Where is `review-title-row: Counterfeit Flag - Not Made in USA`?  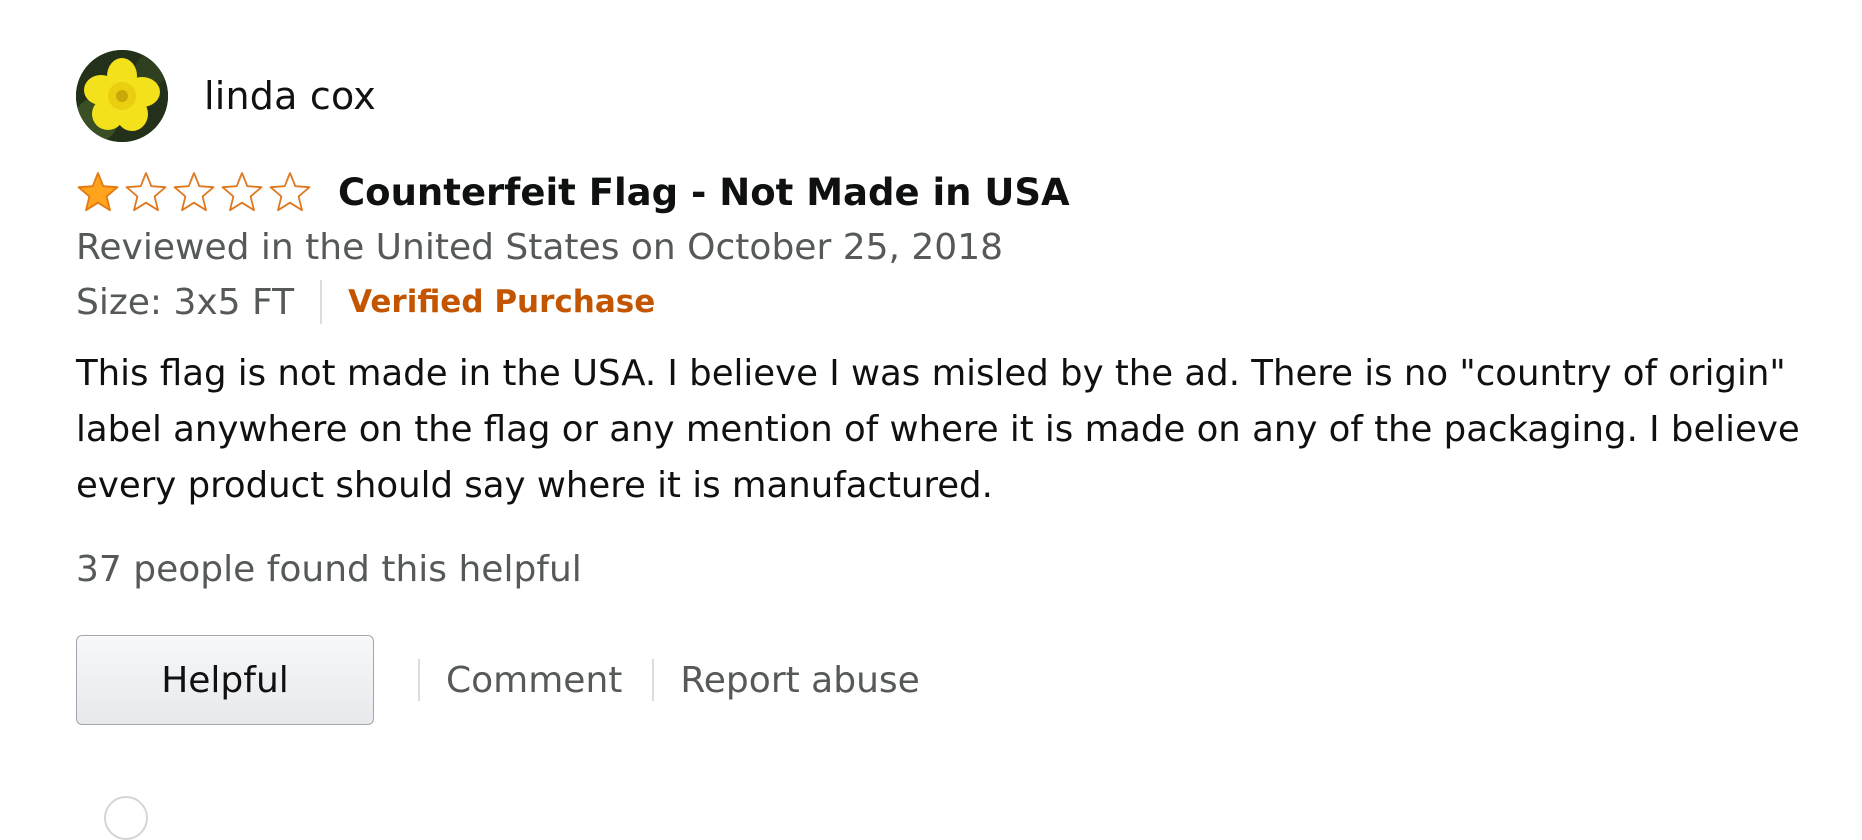
review-title-row: Counterfeit Flag - Not Made in USA is located at coordinates (956, 192).